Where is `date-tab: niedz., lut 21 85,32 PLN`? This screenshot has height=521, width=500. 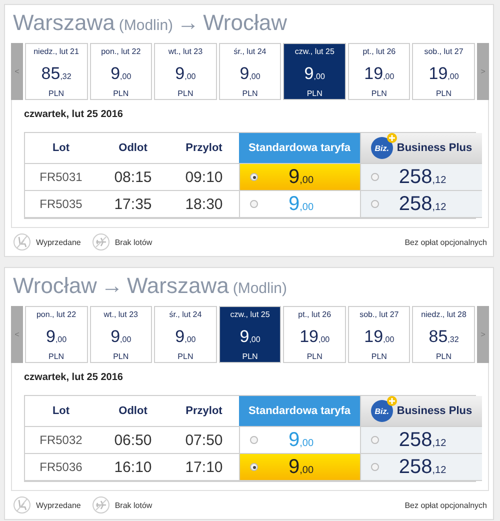 date-tab: niedz., lut 21 85,32 PLN is located at coordinates (56, 71).